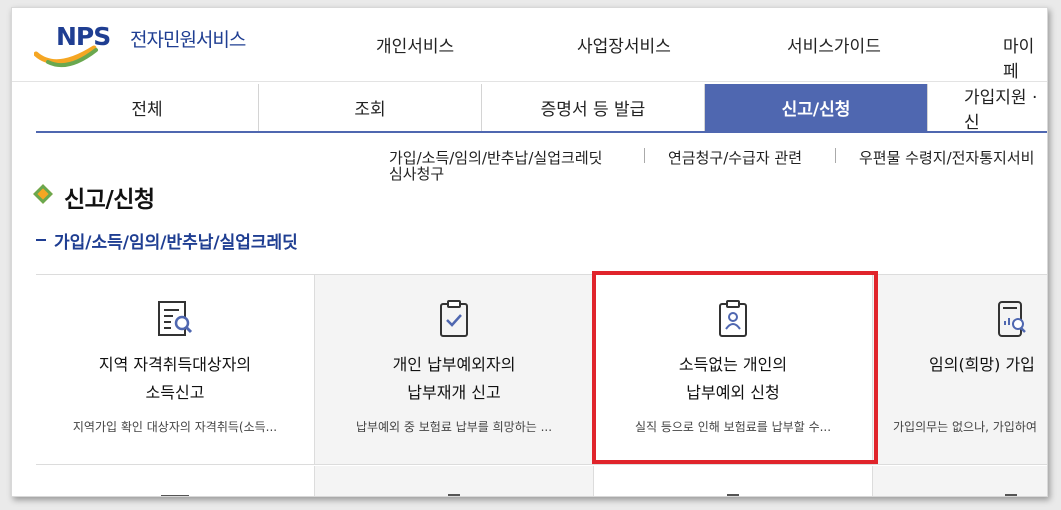  What do you see at coordinates (946, 157) in the screenshot?
I see `sublink-mail-address: 우편물 수령지/전자통지서비` at bounding box center [946, 157].